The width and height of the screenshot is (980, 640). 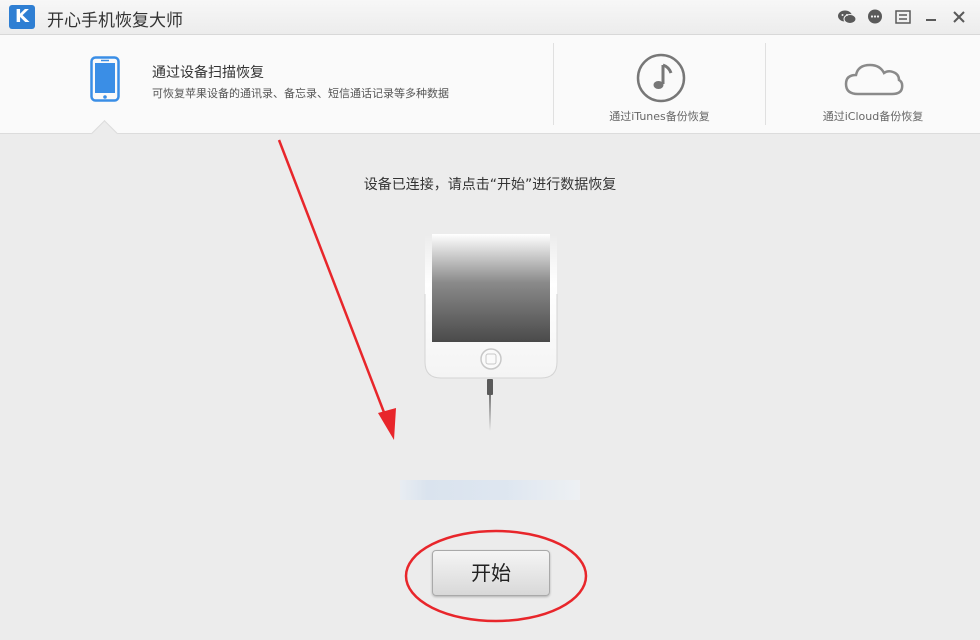 I want to click on connection-status-text: 设备已连接，请点击“开始”进行数据恢复, so click(x=490, y=185).